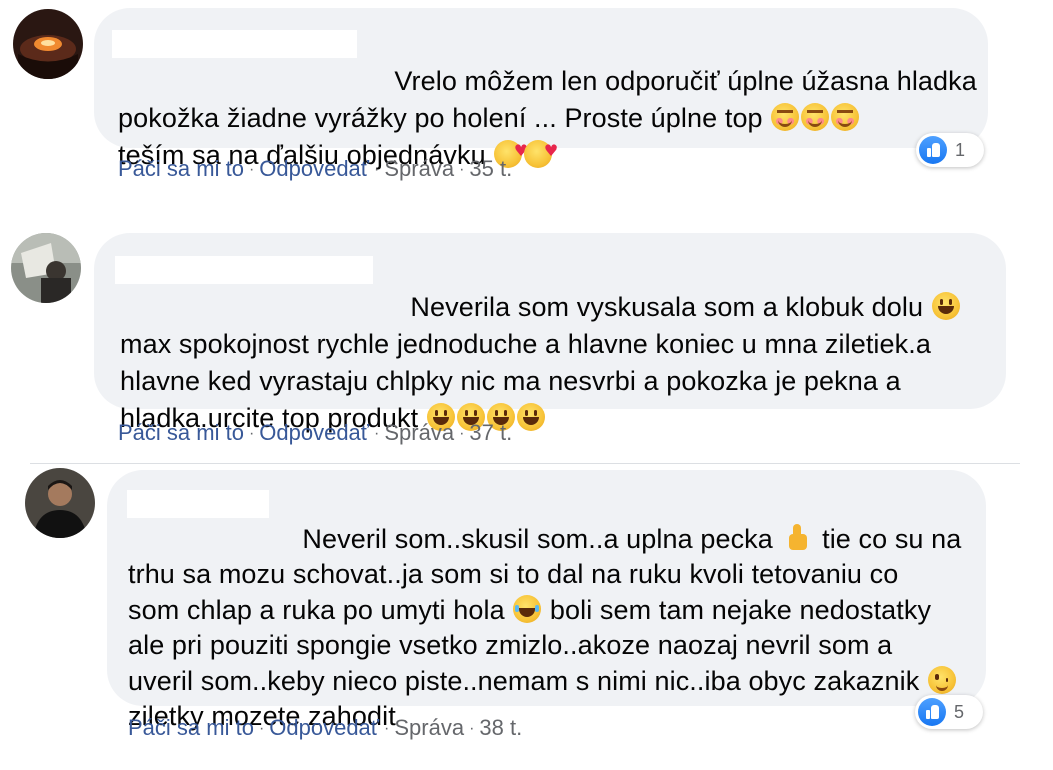 The width and height of the screenshot is (1053, 770). I want to click on reaction-count: 1, so click(960, 149).